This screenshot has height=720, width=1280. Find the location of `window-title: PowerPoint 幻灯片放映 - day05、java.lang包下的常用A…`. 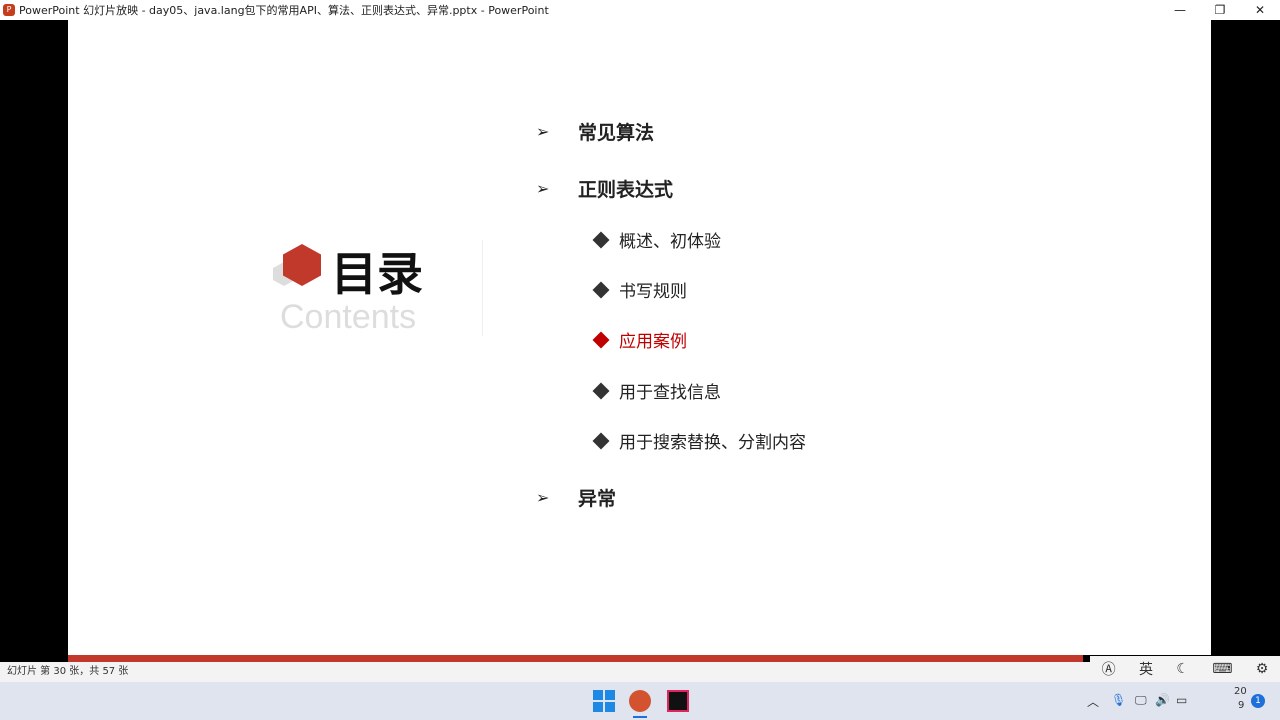

window-title: PowerPoint 幻灯片放映 - day05、java.lang包下的常用A… is located at coordinates (284, 10).